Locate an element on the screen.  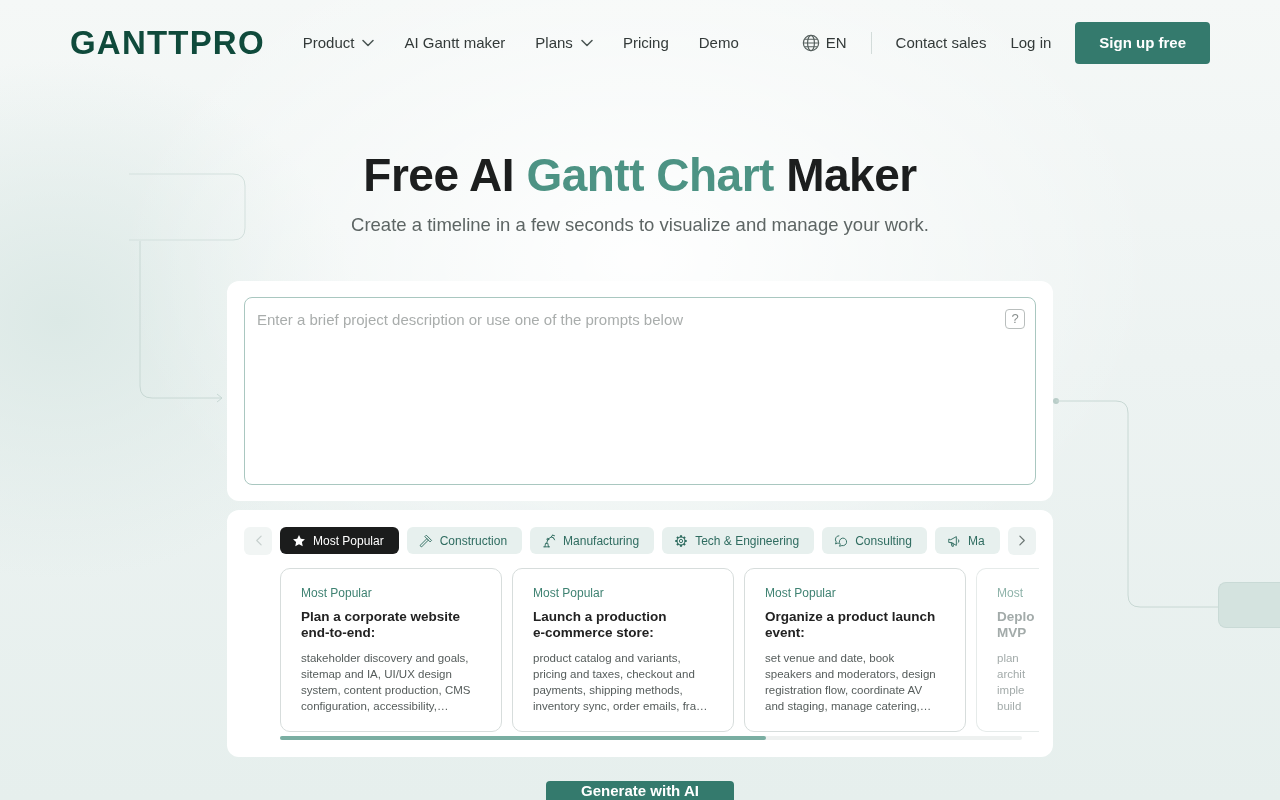
scrollbar-thumb is located at coordinates (523, 738).